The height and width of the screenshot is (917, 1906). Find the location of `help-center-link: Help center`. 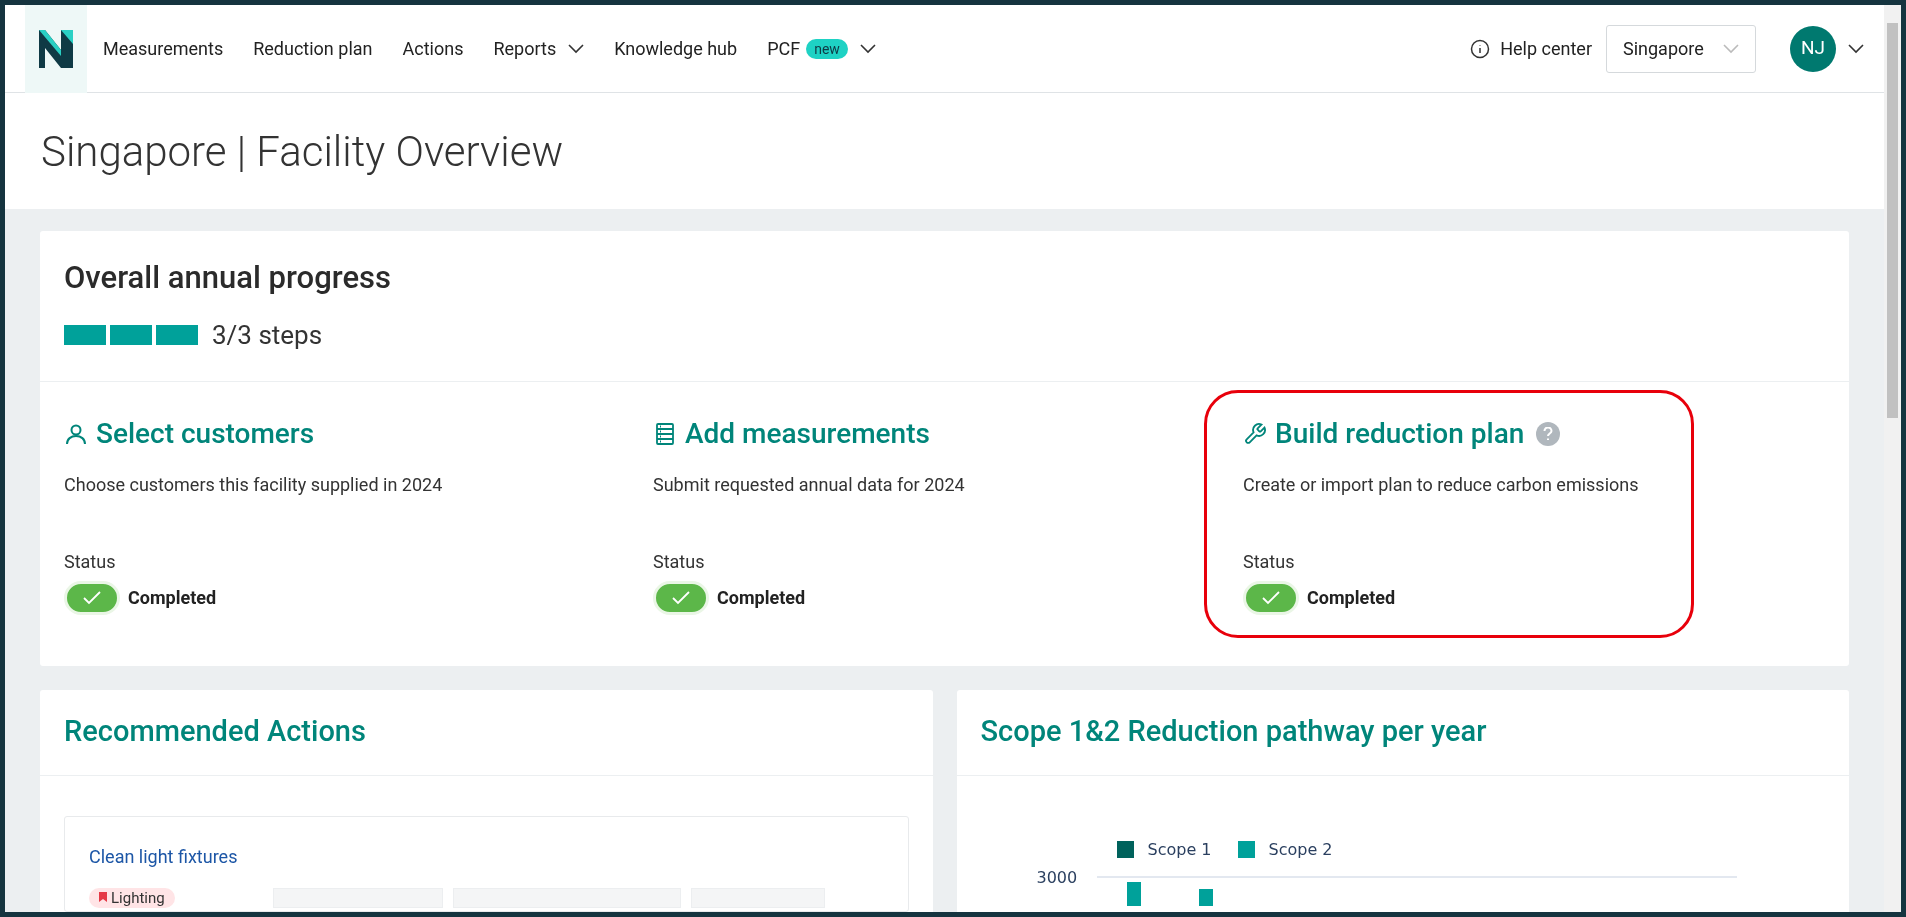

help-center-link: Help center is located at coordinates (1531, 48).